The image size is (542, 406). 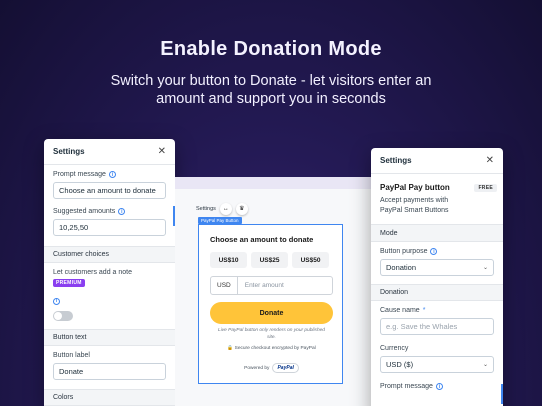 I want to click on suggested-amounts-label: Suggested amounts i, so click(x=109, y=211).